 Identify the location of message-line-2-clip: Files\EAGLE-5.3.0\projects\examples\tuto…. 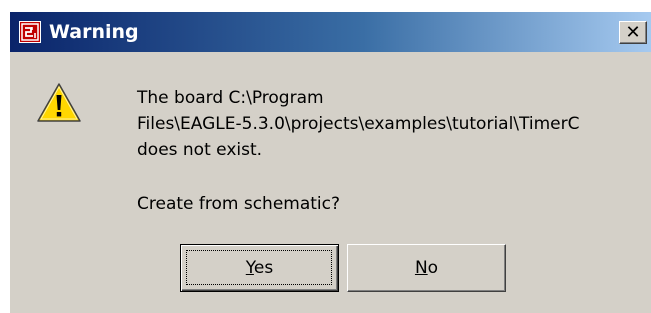
(394, 125).